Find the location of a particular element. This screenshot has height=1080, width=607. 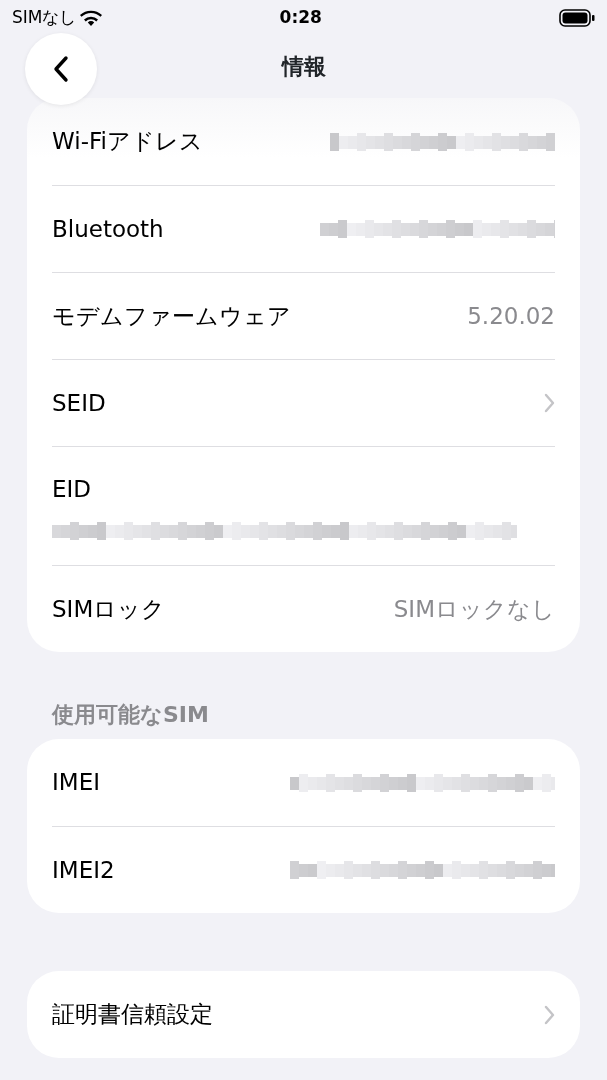

back-icon is located at coordinates (61, 69).